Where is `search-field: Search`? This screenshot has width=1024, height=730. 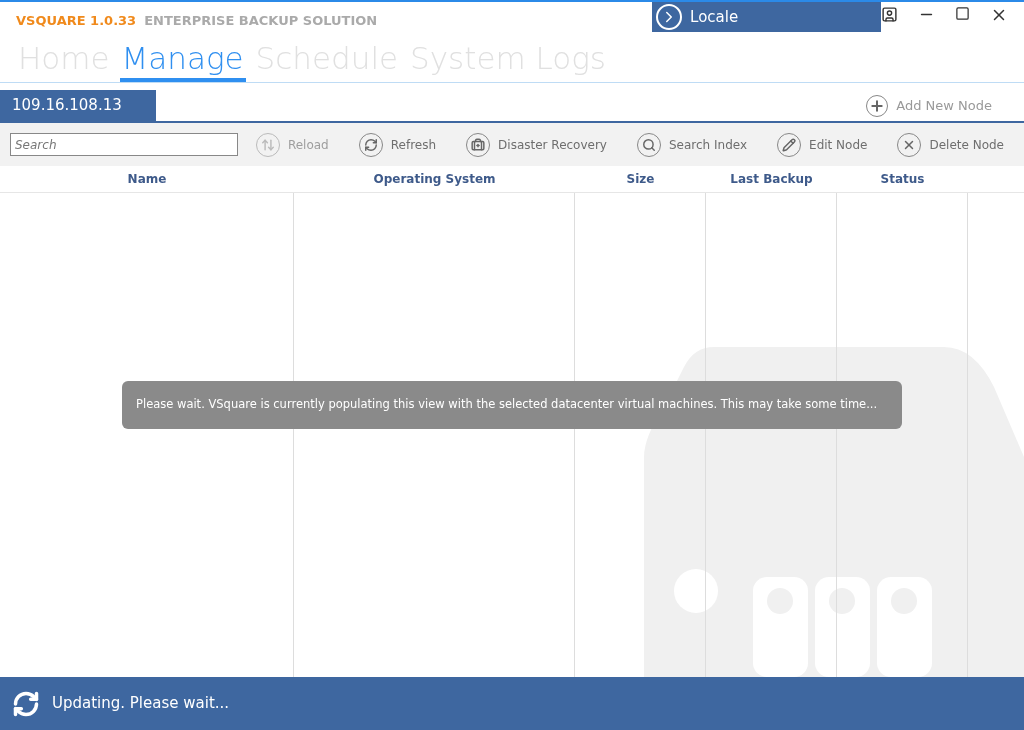 search-field: Search is located at coordinates (124, 144).